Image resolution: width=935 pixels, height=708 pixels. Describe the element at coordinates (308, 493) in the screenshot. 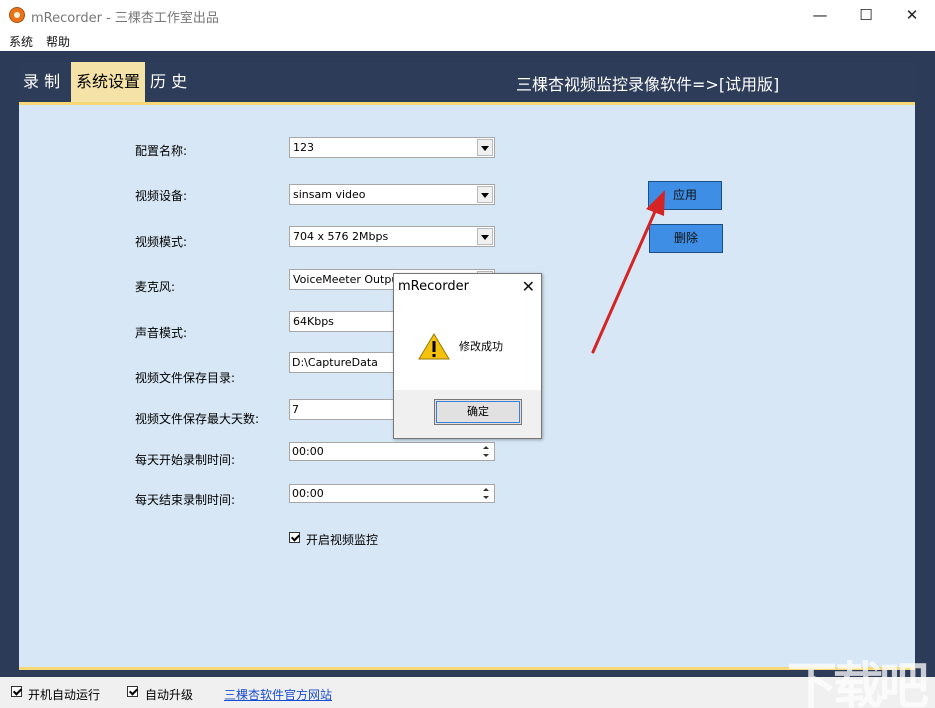

I see `end-time-value: 00:00` at that location.